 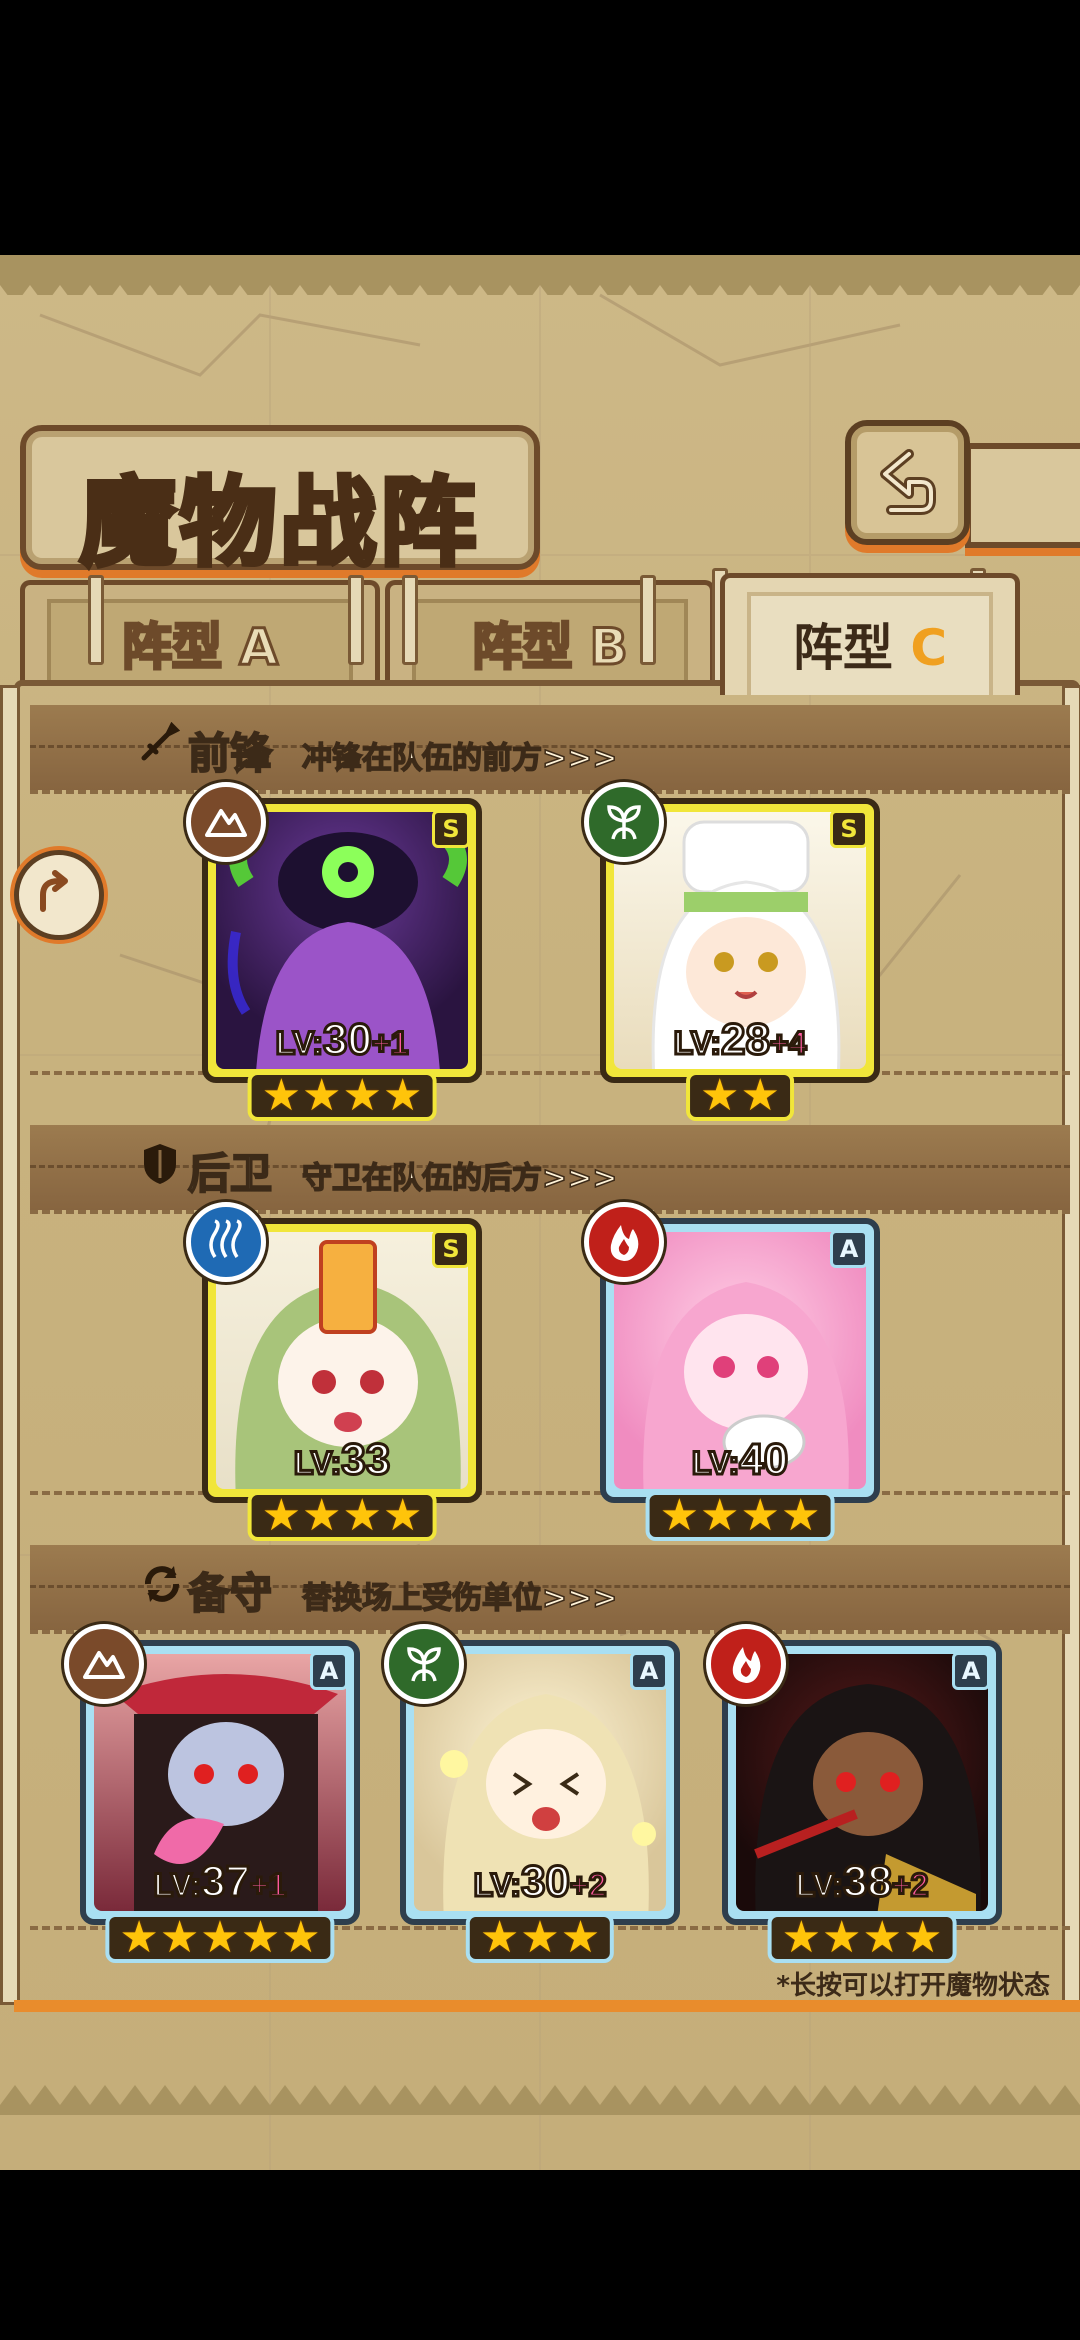 I want to click on monster-card: A LV:40 ★ ★ ★ ★, so click(x=732, y=1371).